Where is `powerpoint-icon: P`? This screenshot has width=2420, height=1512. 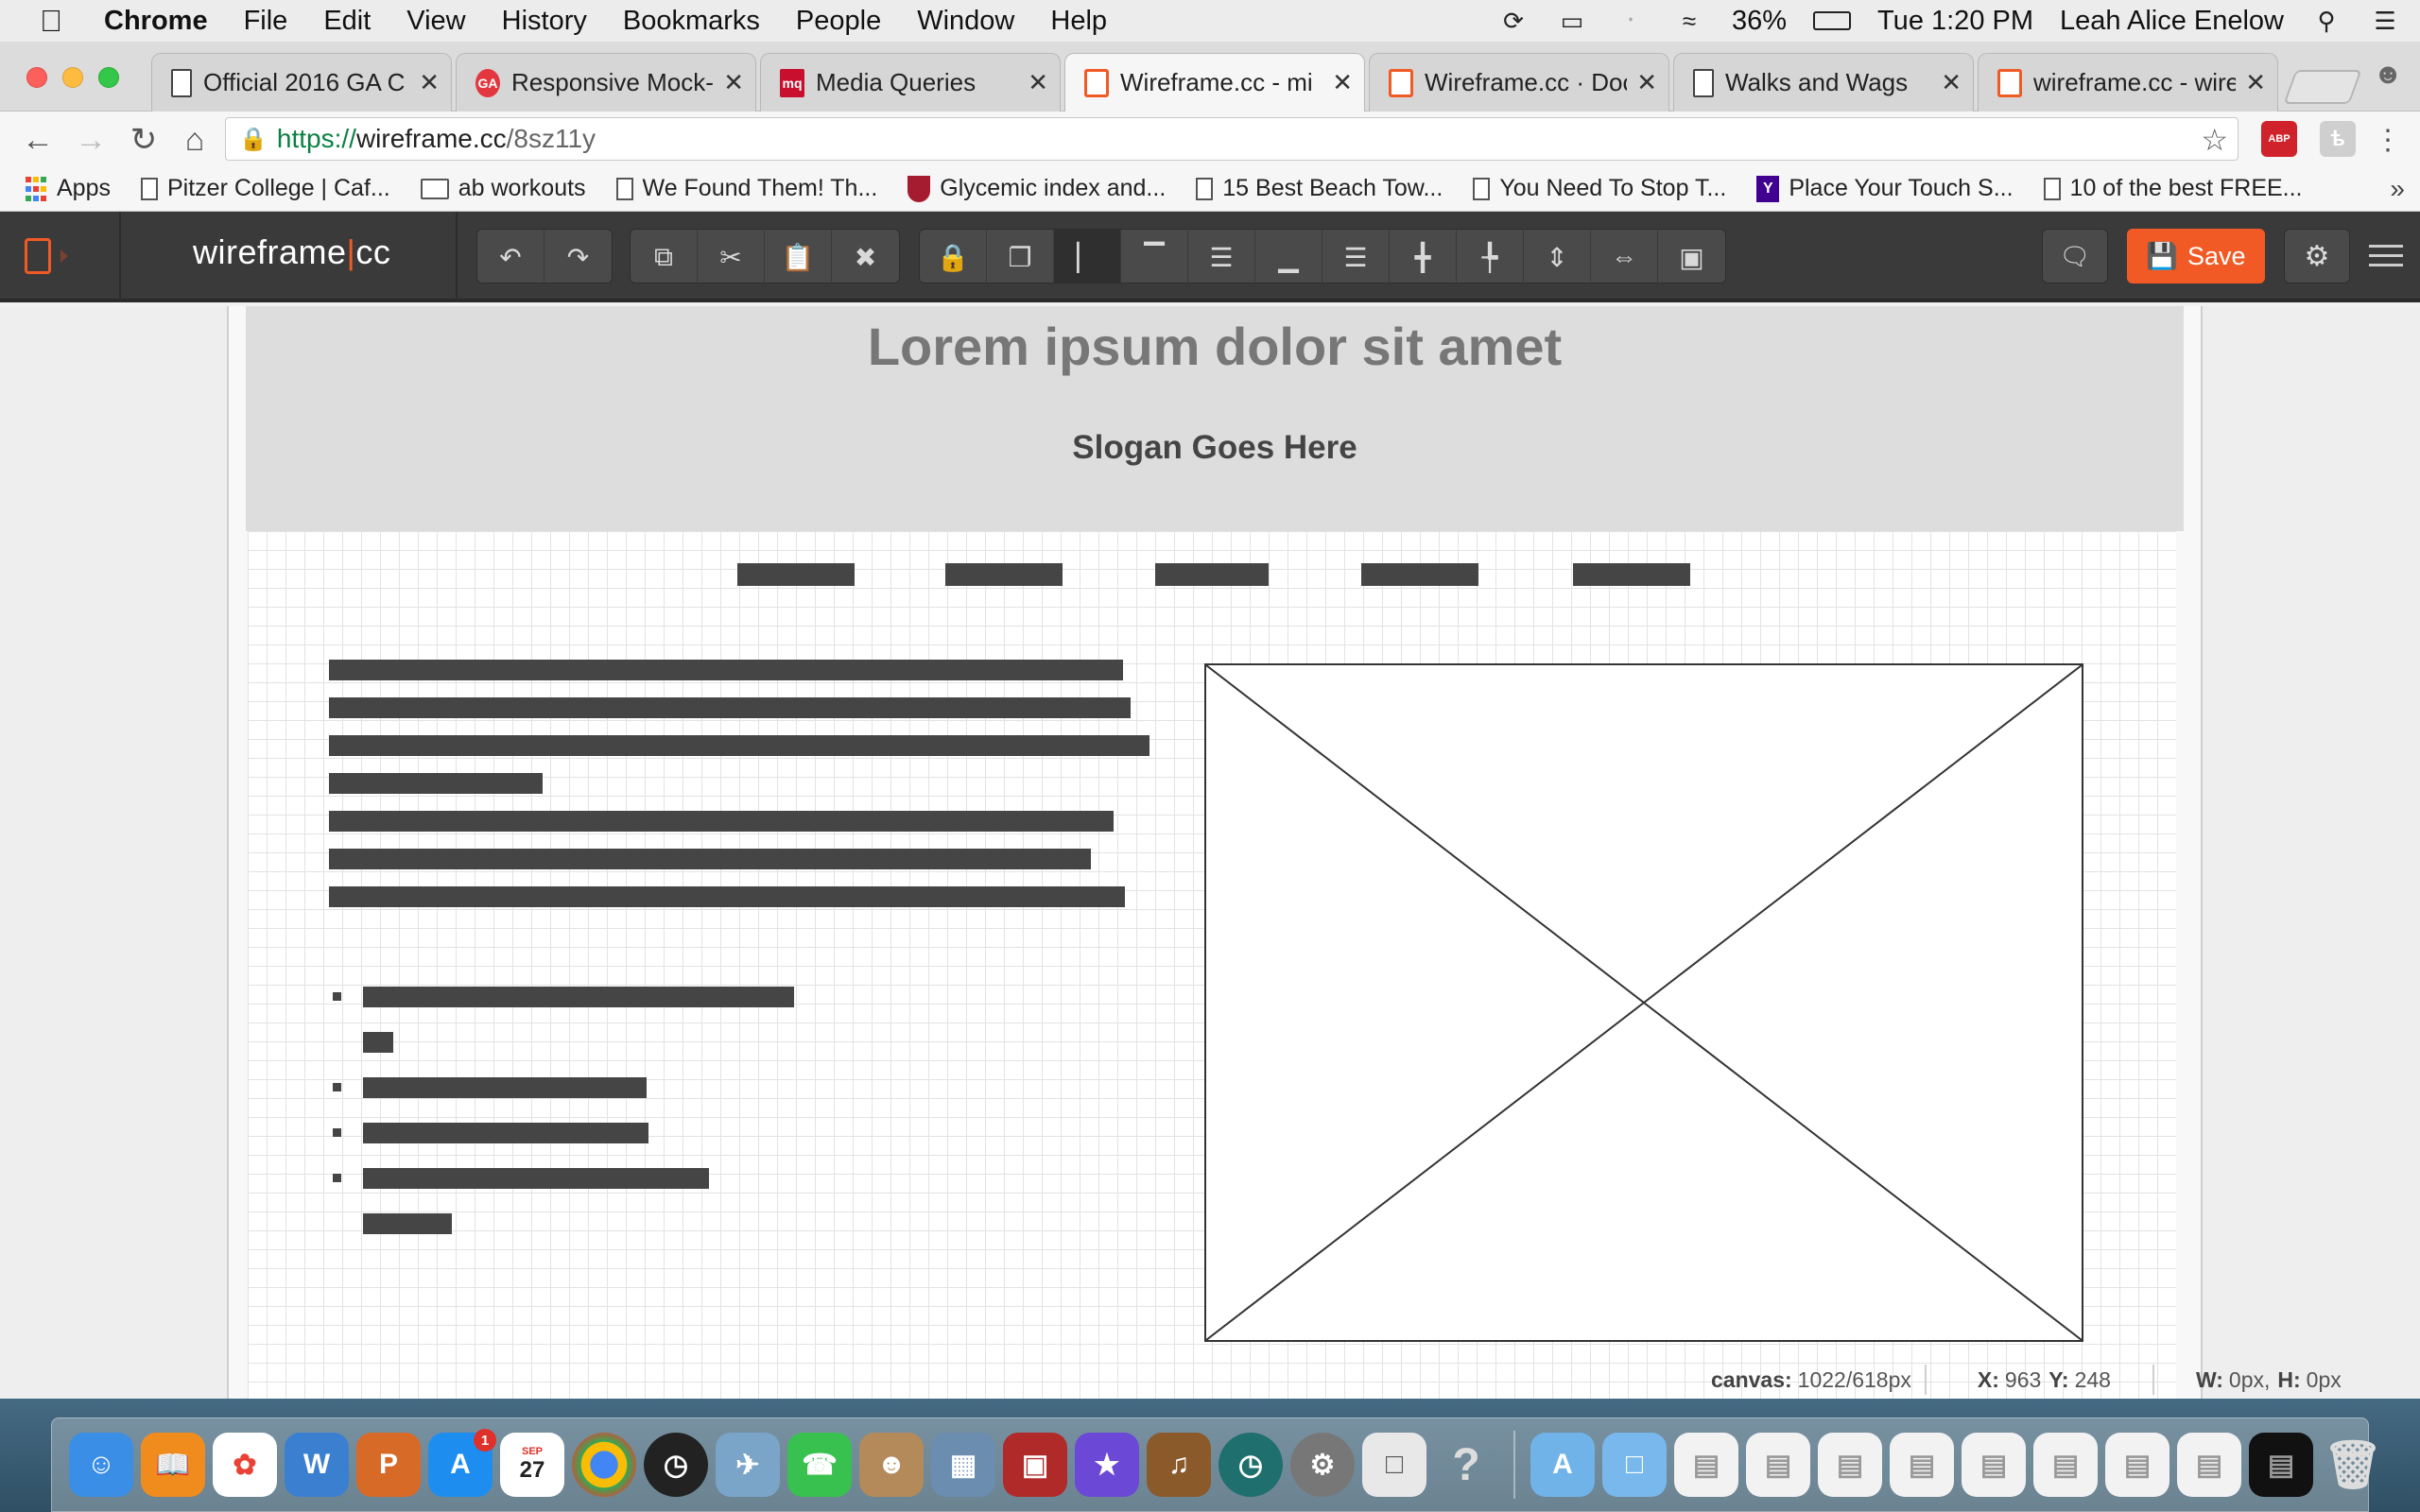
powerpoint-icon: P is located at coordinates (389, 1465).